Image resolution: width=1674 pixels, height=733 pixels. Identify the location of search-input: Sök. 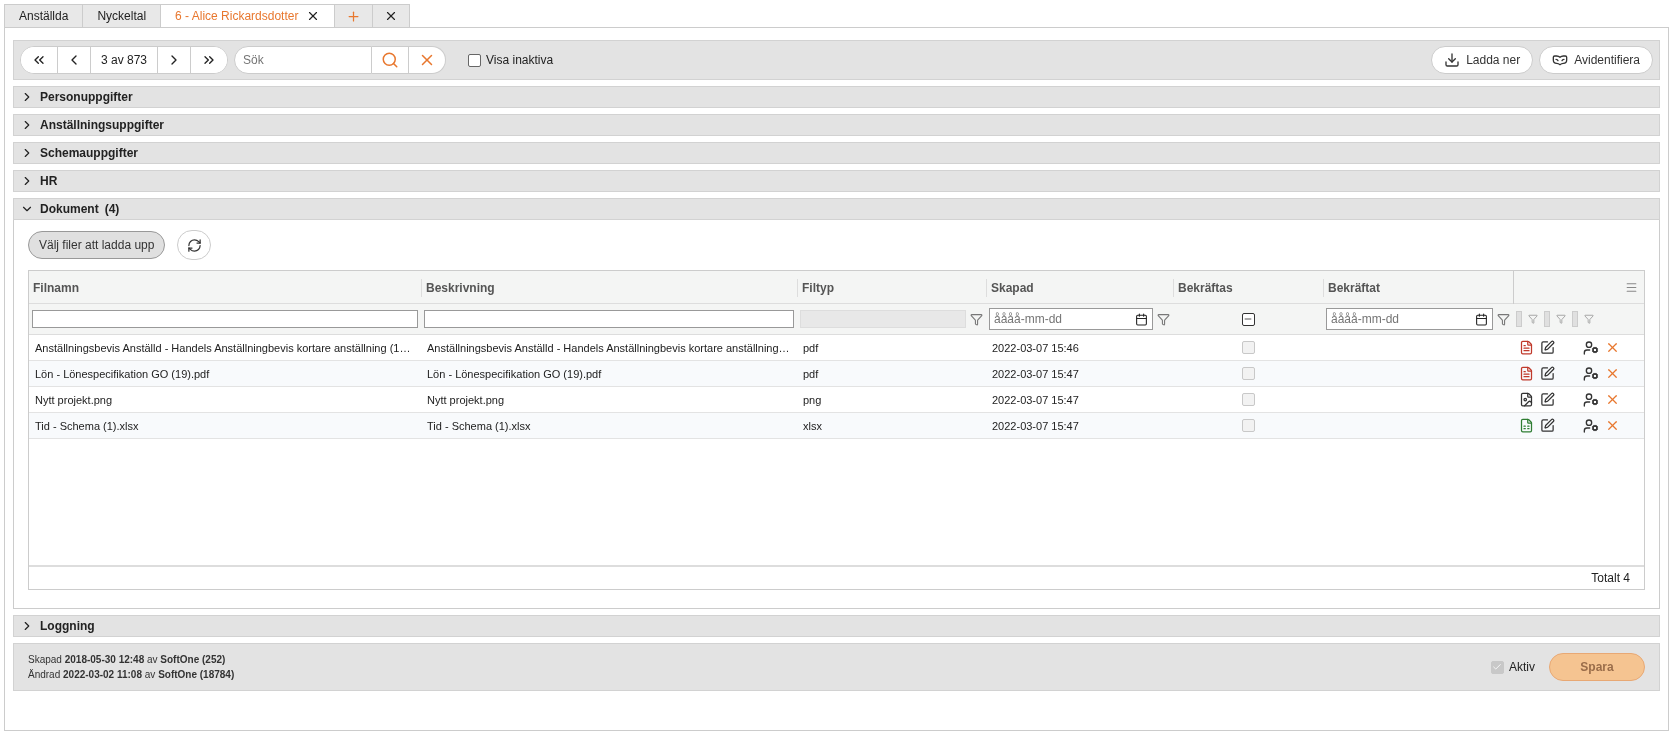
(303, 60).